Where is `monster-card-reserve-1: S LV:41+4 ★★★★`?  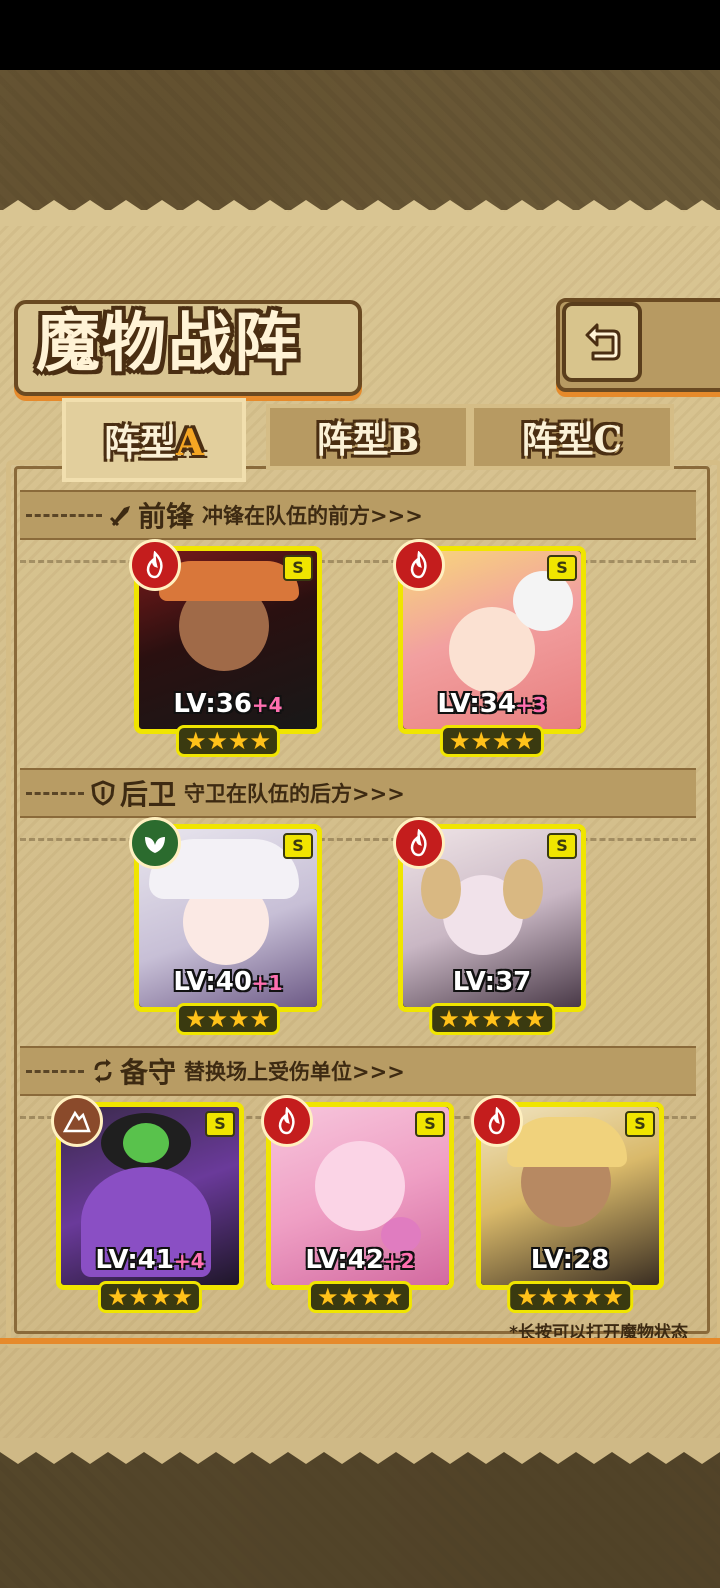 monster-card-reserve-1: S LV:41+4 ★★★★ is located at coordinates (147, 1204).